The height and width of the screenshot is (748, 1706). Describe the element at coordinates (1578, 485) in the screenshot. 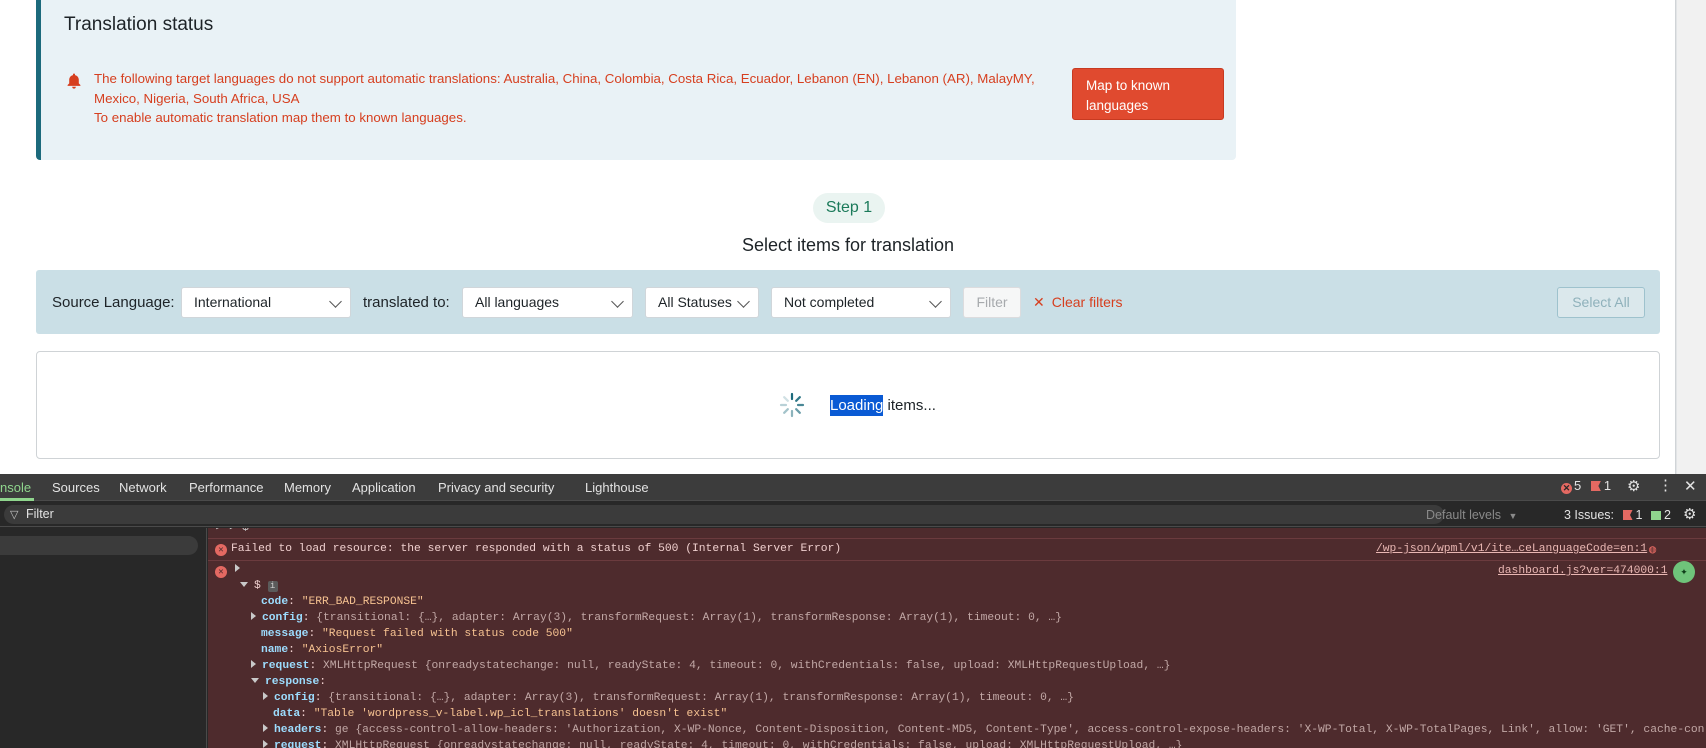

I see `error-count: 5` at that location.